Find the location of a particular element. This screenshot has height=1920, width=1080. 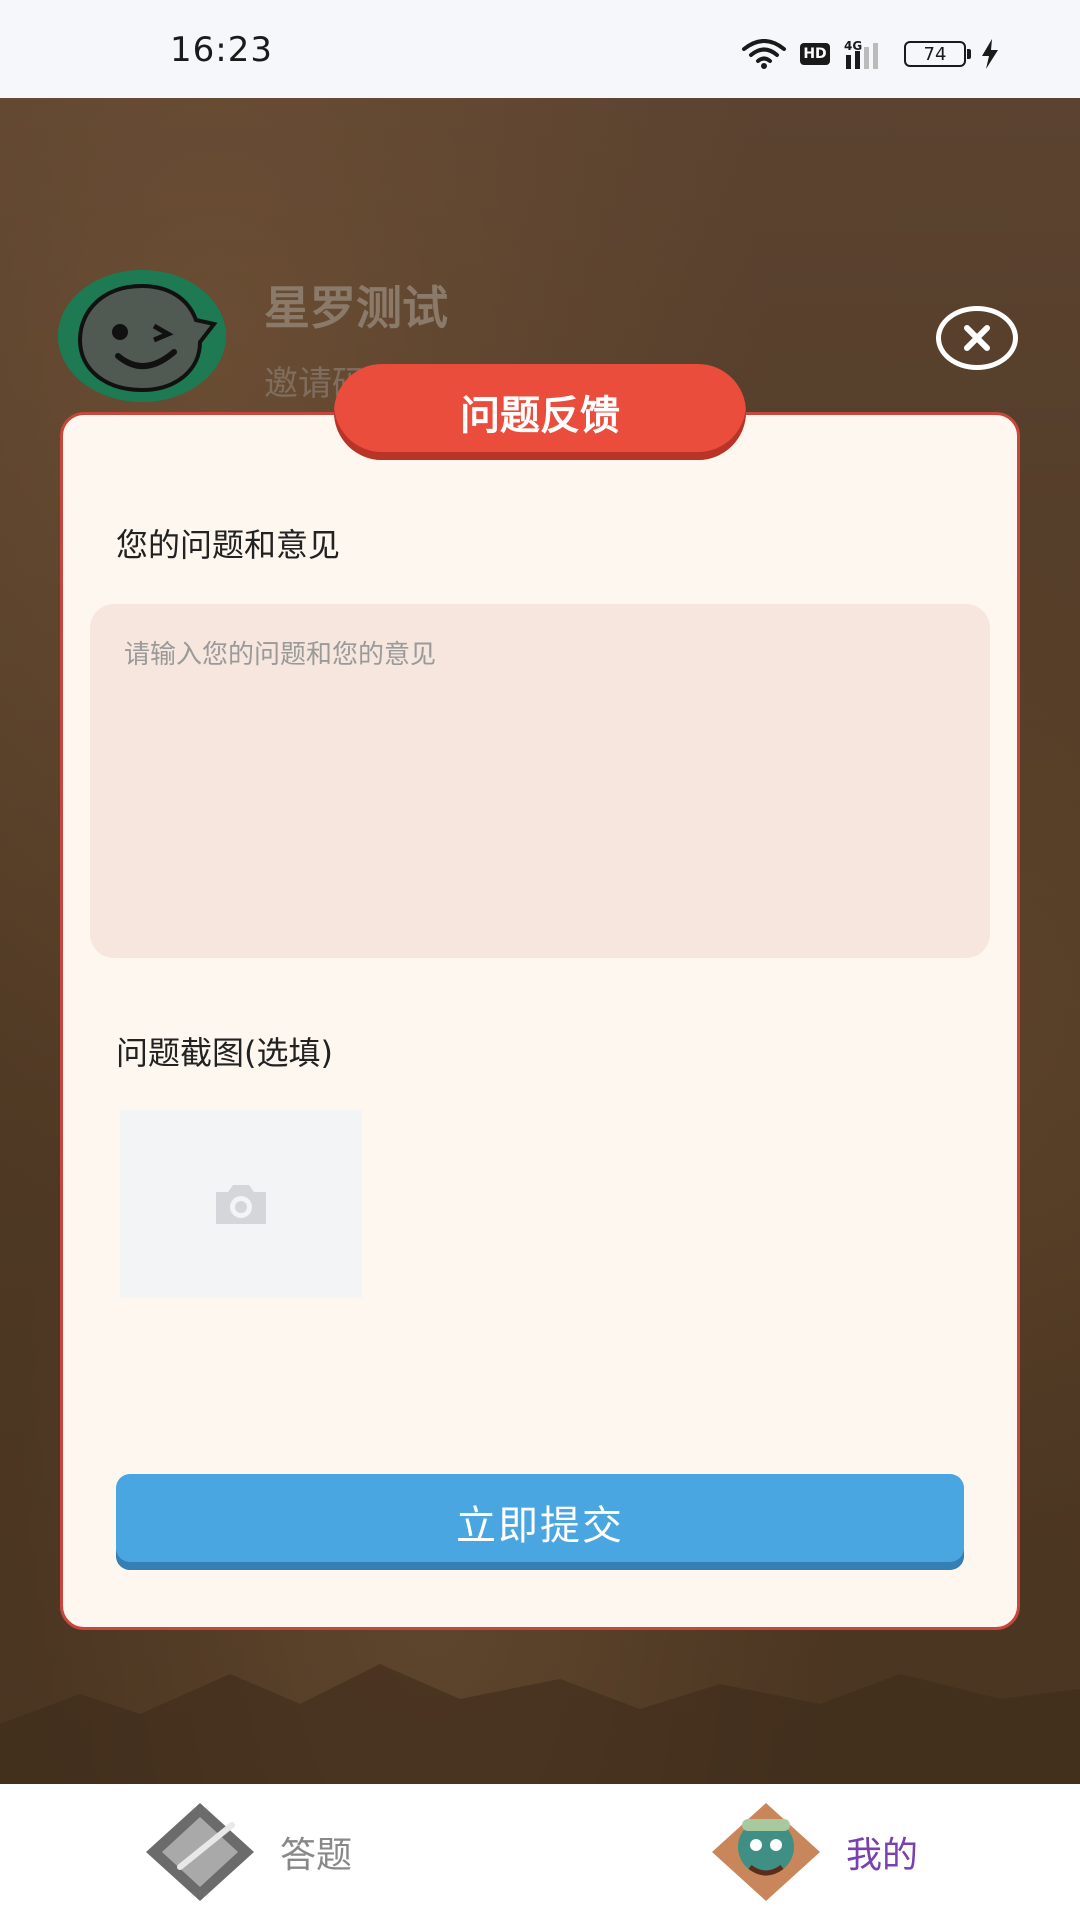

mountain-decoration is located at coordinates (540, 1724).